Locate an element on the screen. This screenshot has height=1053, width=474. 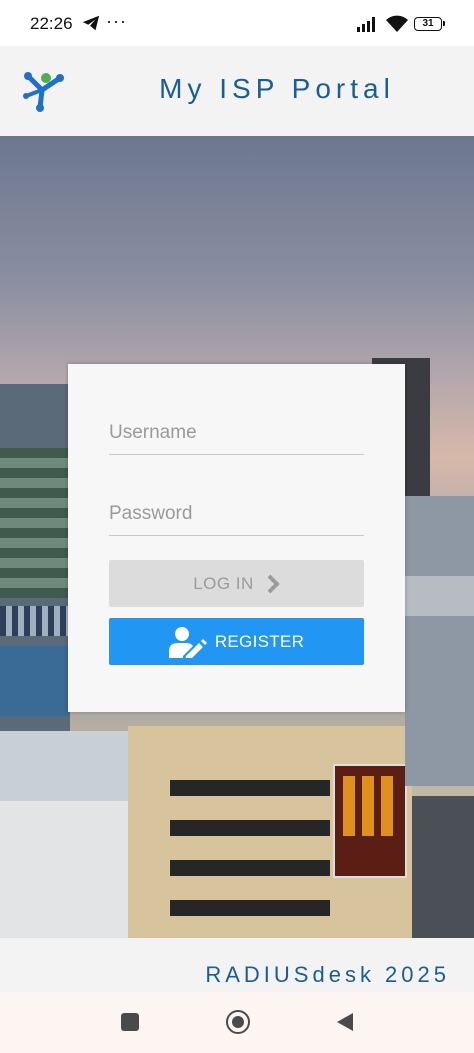
login-button-label: LOG IN is located at coordinates (223, 583).